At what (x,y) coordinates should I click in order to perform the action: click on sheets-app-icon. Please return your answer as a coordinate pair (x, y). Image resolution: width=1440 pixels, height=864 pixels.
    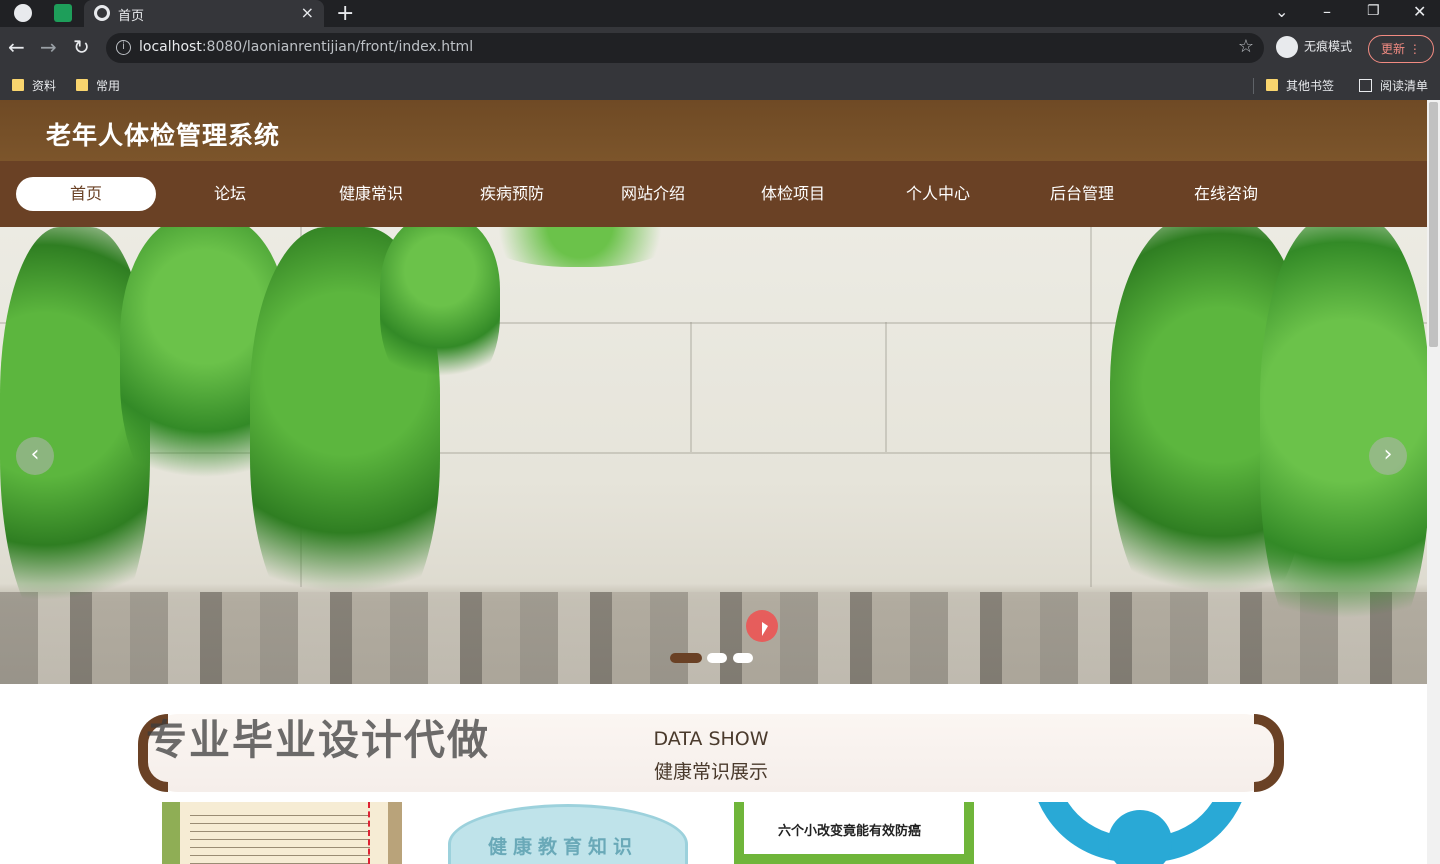
    Looking at the image, I should click on (63, 13).